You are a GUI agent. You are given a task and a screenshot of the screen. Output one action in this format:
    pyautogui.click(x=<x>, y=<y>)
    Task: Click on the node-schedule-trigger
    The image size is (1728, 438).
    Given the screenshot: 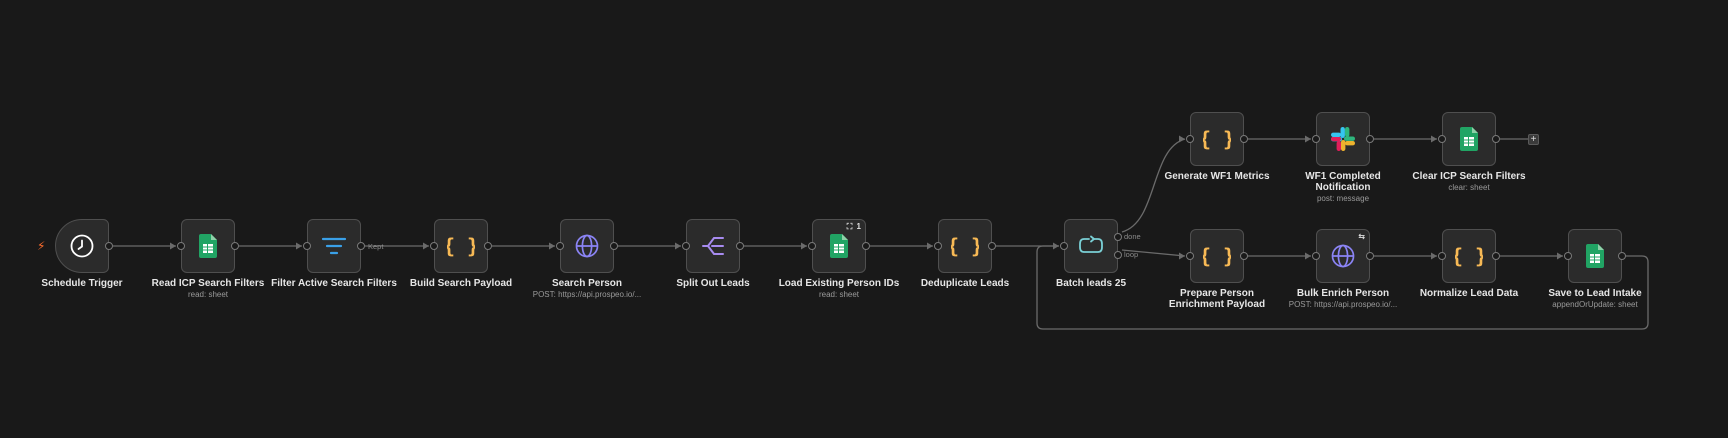 What is the action you would take?
    pyautogui.click(x=84, y=246)
    